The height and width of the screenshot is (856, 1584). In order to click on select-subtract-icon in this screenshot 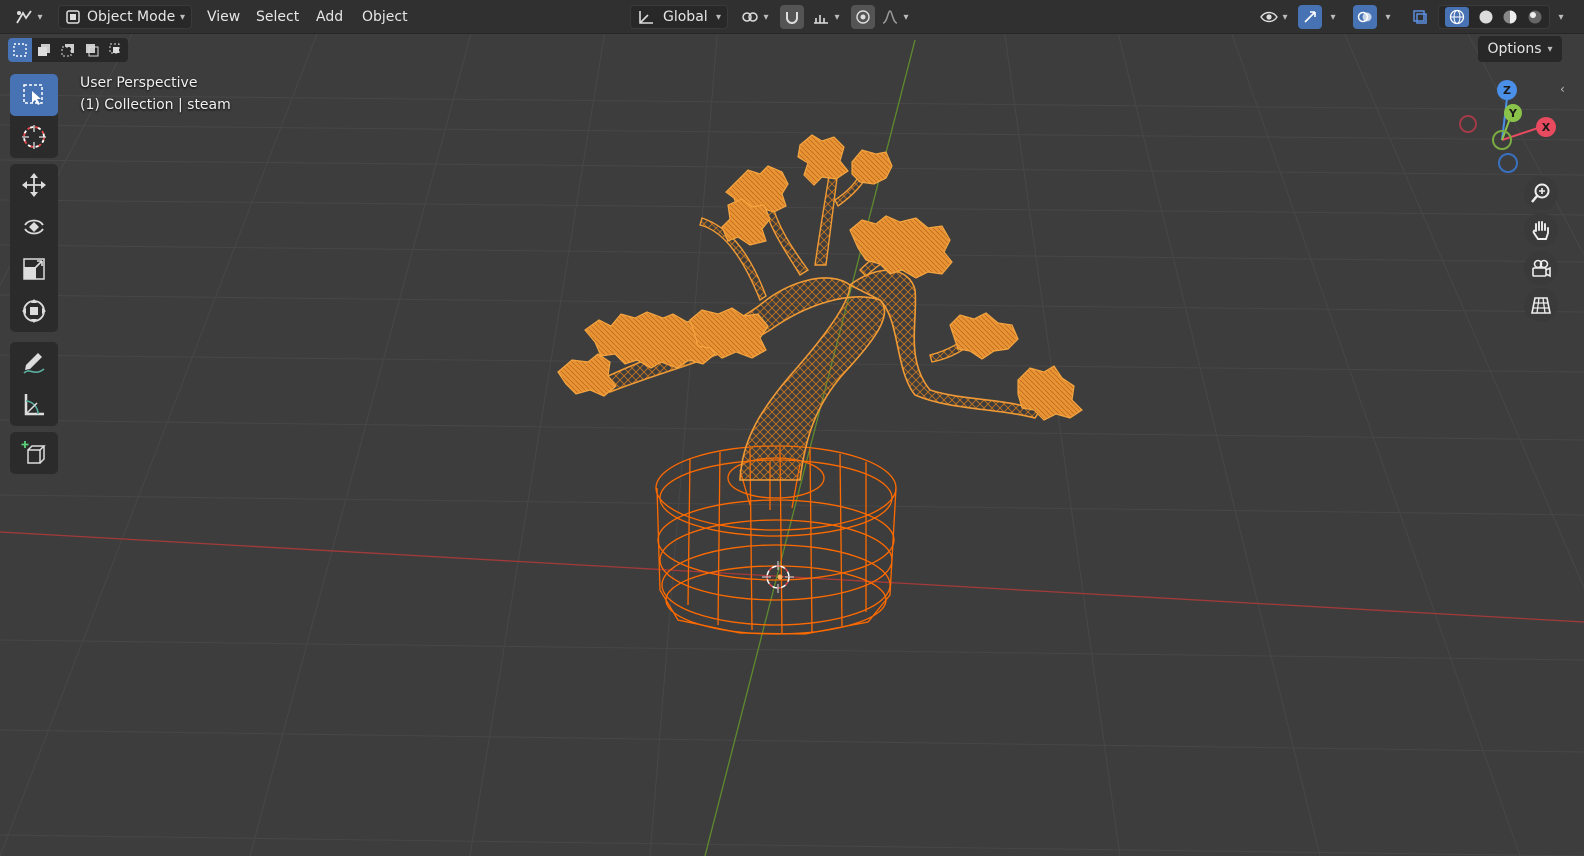, I will do `click(68, 50)`.